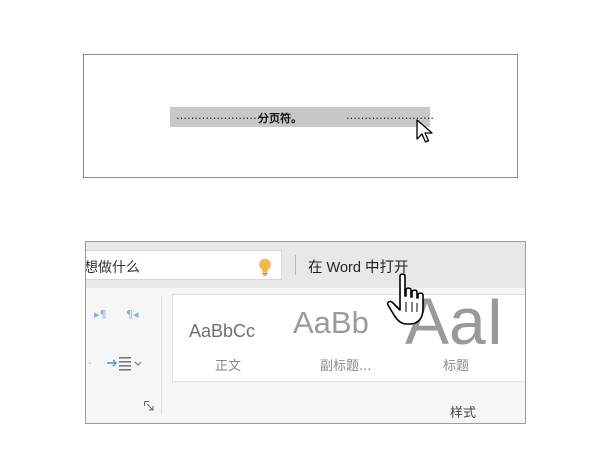 The height and width of the screenshot is (450, 600). I want to click on dialog-launcher-icon, so click(149, 406).